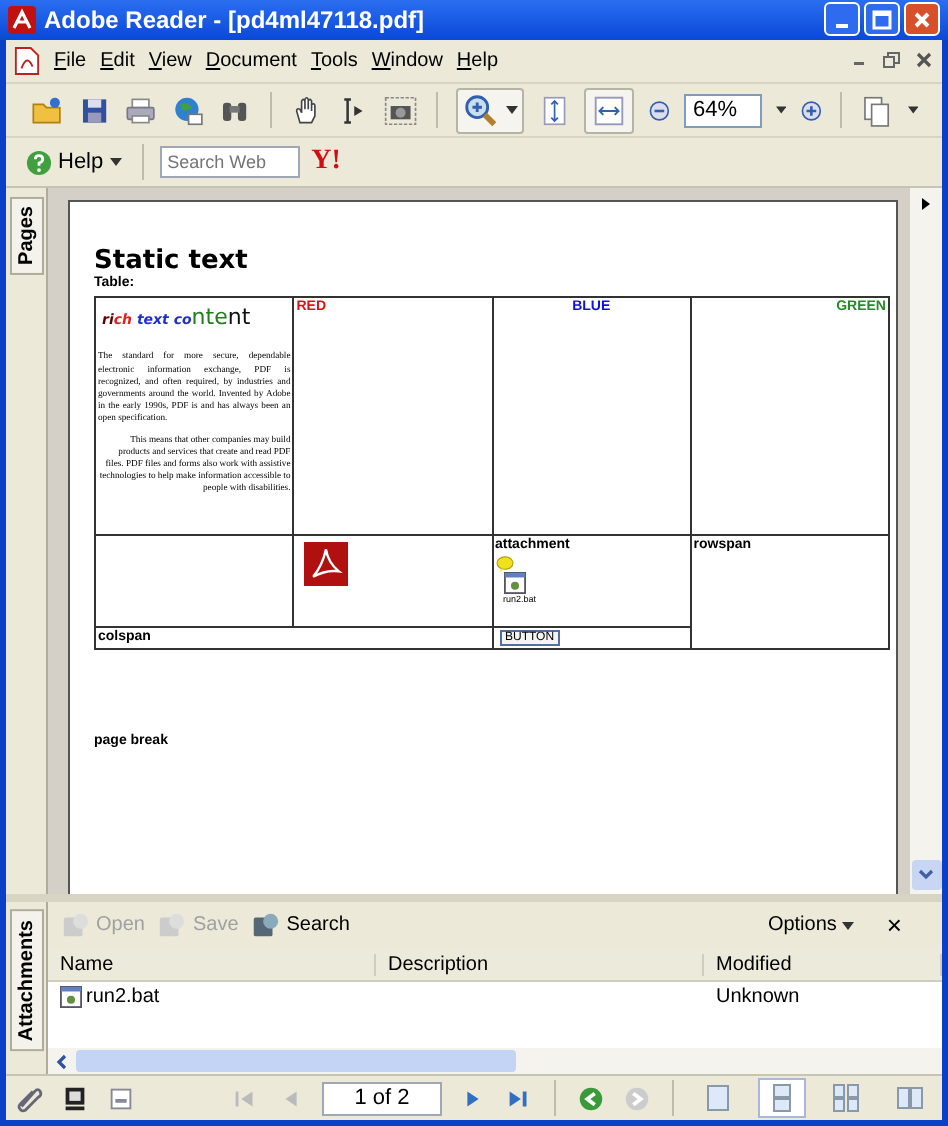  I want to click on menu-item: Help, so click(477, 60).